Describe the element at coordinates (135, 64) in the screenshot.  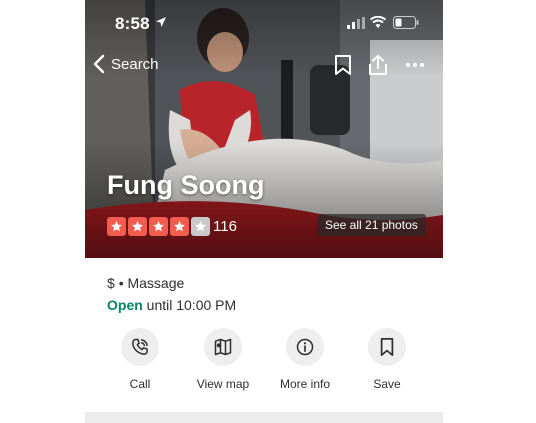
I see `back-label: Search` at that location.